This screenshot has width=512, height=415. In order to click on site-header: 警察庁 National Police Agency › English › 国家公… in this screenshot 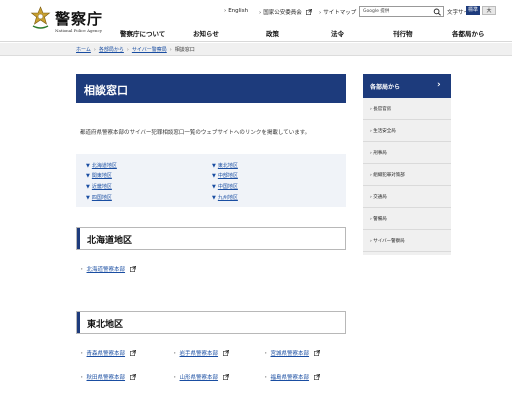, I will do `click(256, 21)`.